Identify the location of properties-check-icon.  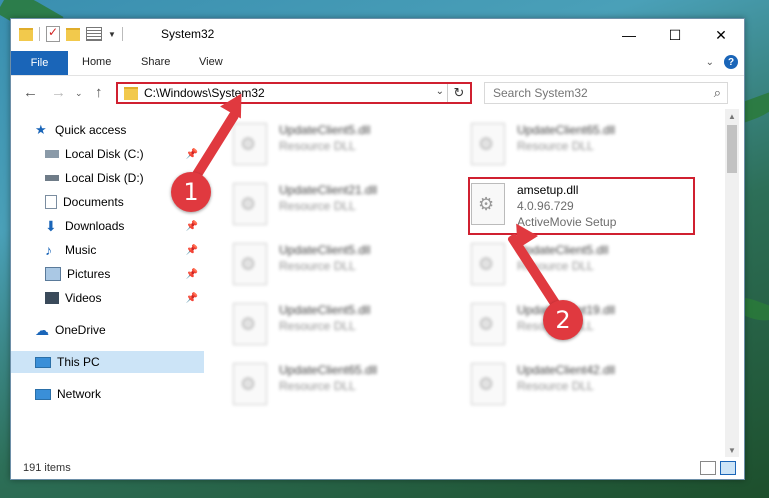
(53, 33).